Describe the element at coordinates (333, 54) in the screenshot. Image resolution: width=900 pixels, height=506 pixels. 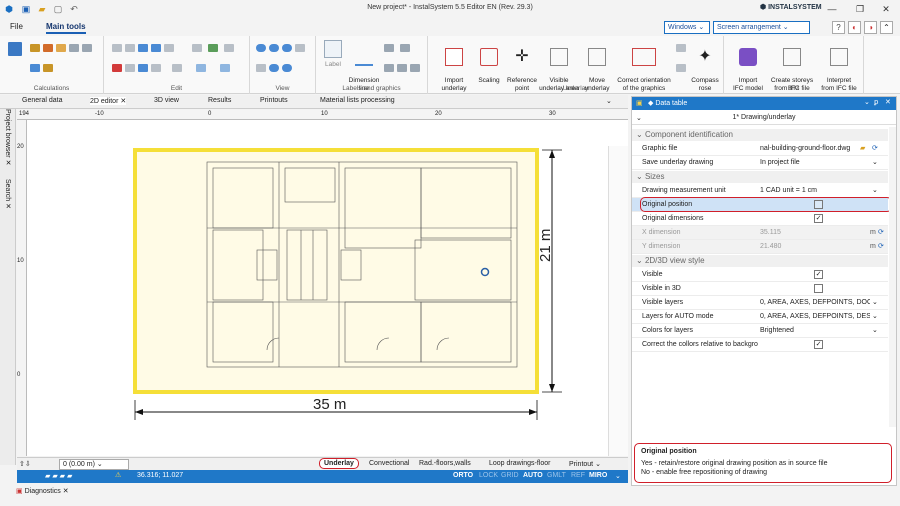
I see `label-button: Label` at that location.